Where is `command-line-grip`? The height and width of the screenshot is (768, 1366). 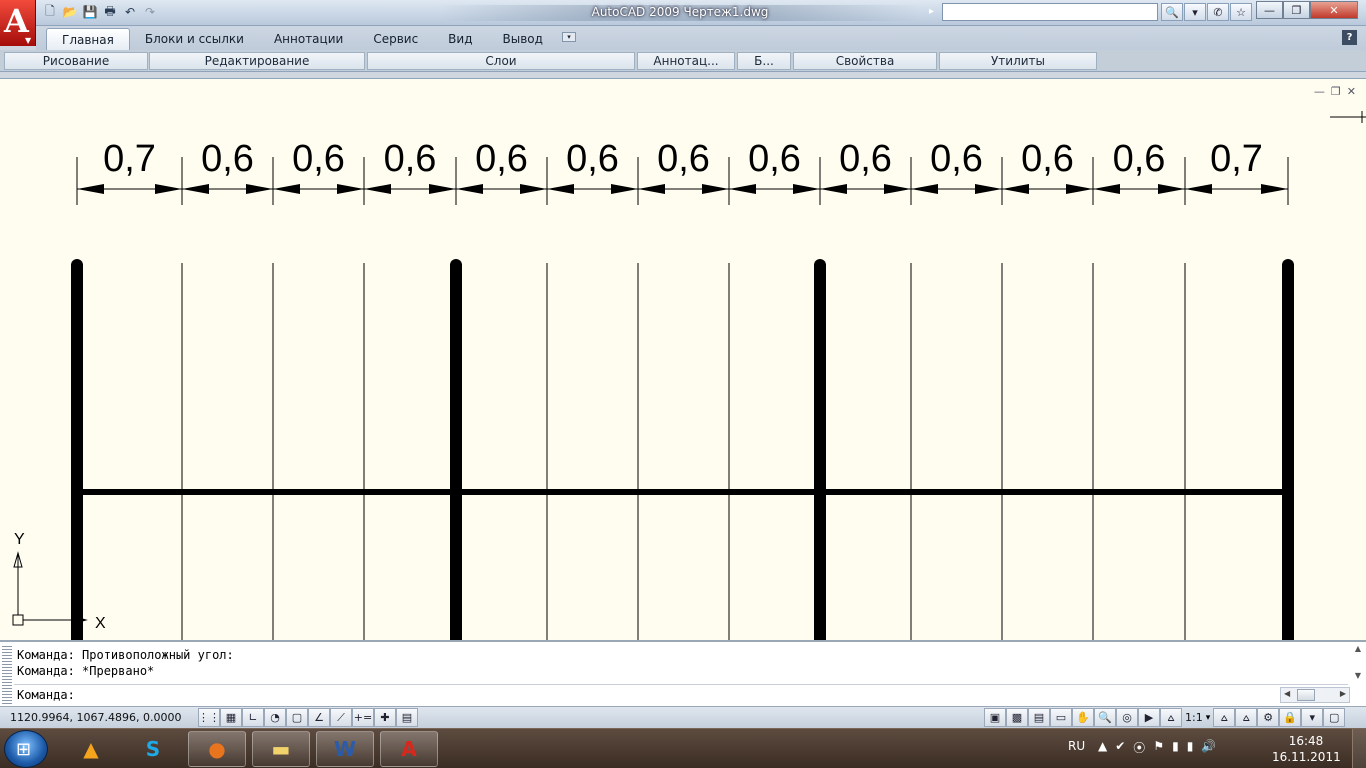 command-line-grip is located at coordinates (7, 676).